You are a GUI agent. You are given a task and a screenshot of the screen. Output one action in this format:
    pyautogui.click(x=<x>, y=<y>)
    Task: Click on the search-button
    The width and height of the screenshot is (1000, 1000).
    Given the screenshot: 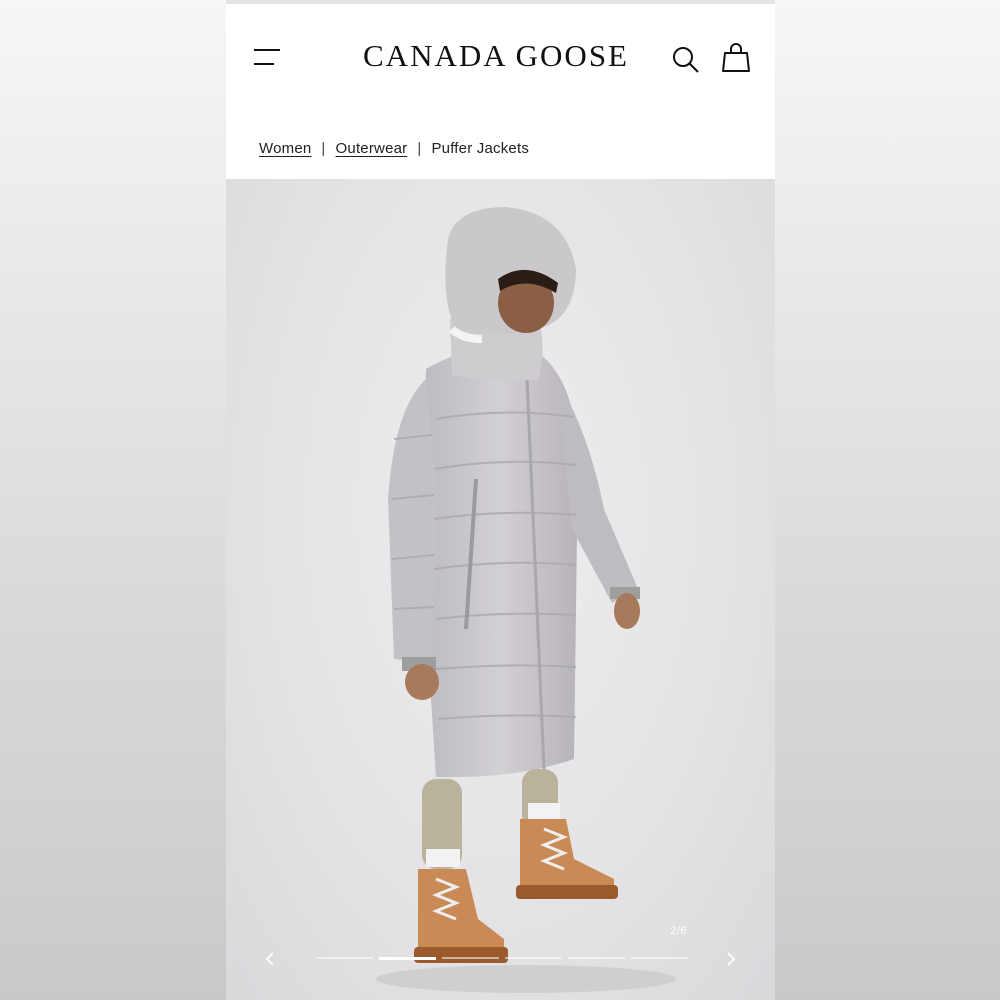 What is the action you would take?
    pyautogui.click(x=686, y=60)
    